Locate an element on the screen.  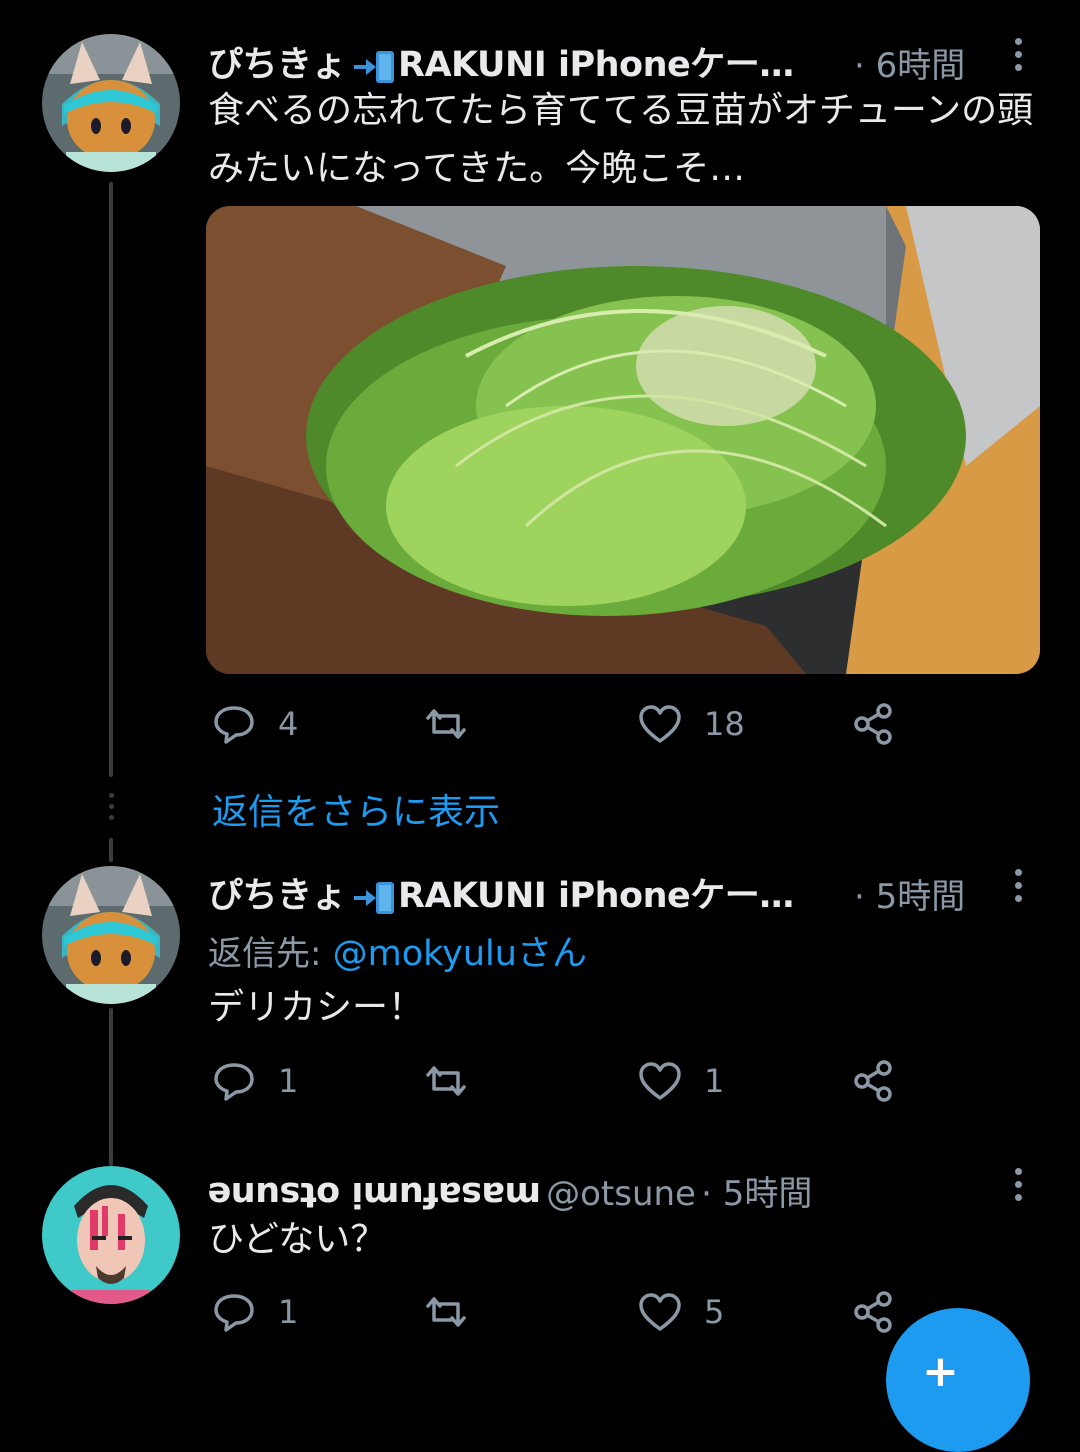
tweet3-retweet-button is located at coordinates (457, 1312).